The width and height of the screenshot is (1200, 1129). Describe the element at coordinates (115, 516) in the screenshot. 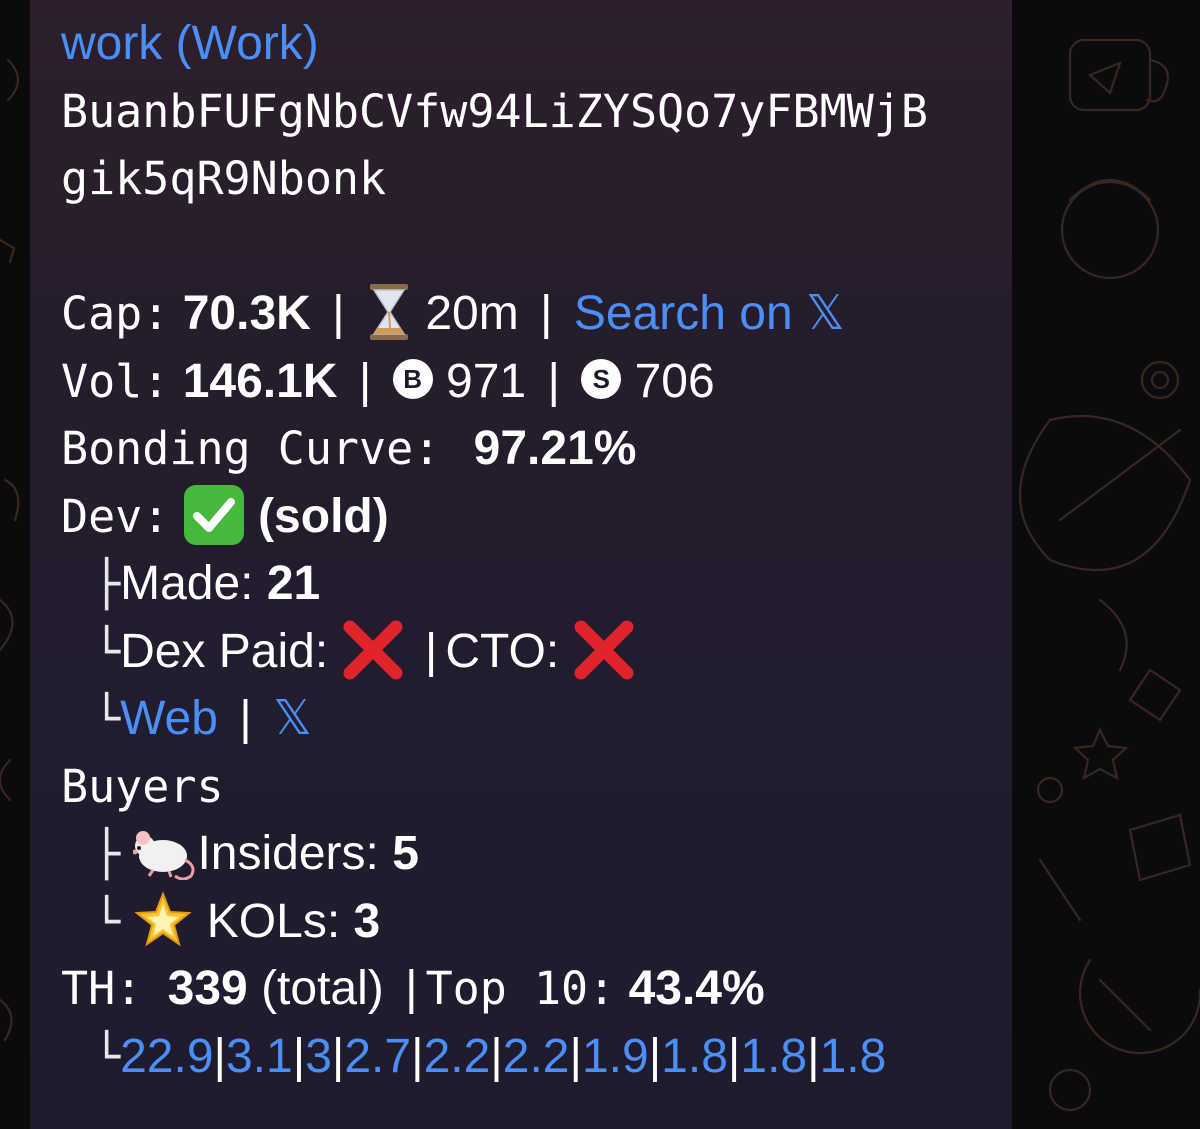

I see `dev-label: Dev:` at that location.